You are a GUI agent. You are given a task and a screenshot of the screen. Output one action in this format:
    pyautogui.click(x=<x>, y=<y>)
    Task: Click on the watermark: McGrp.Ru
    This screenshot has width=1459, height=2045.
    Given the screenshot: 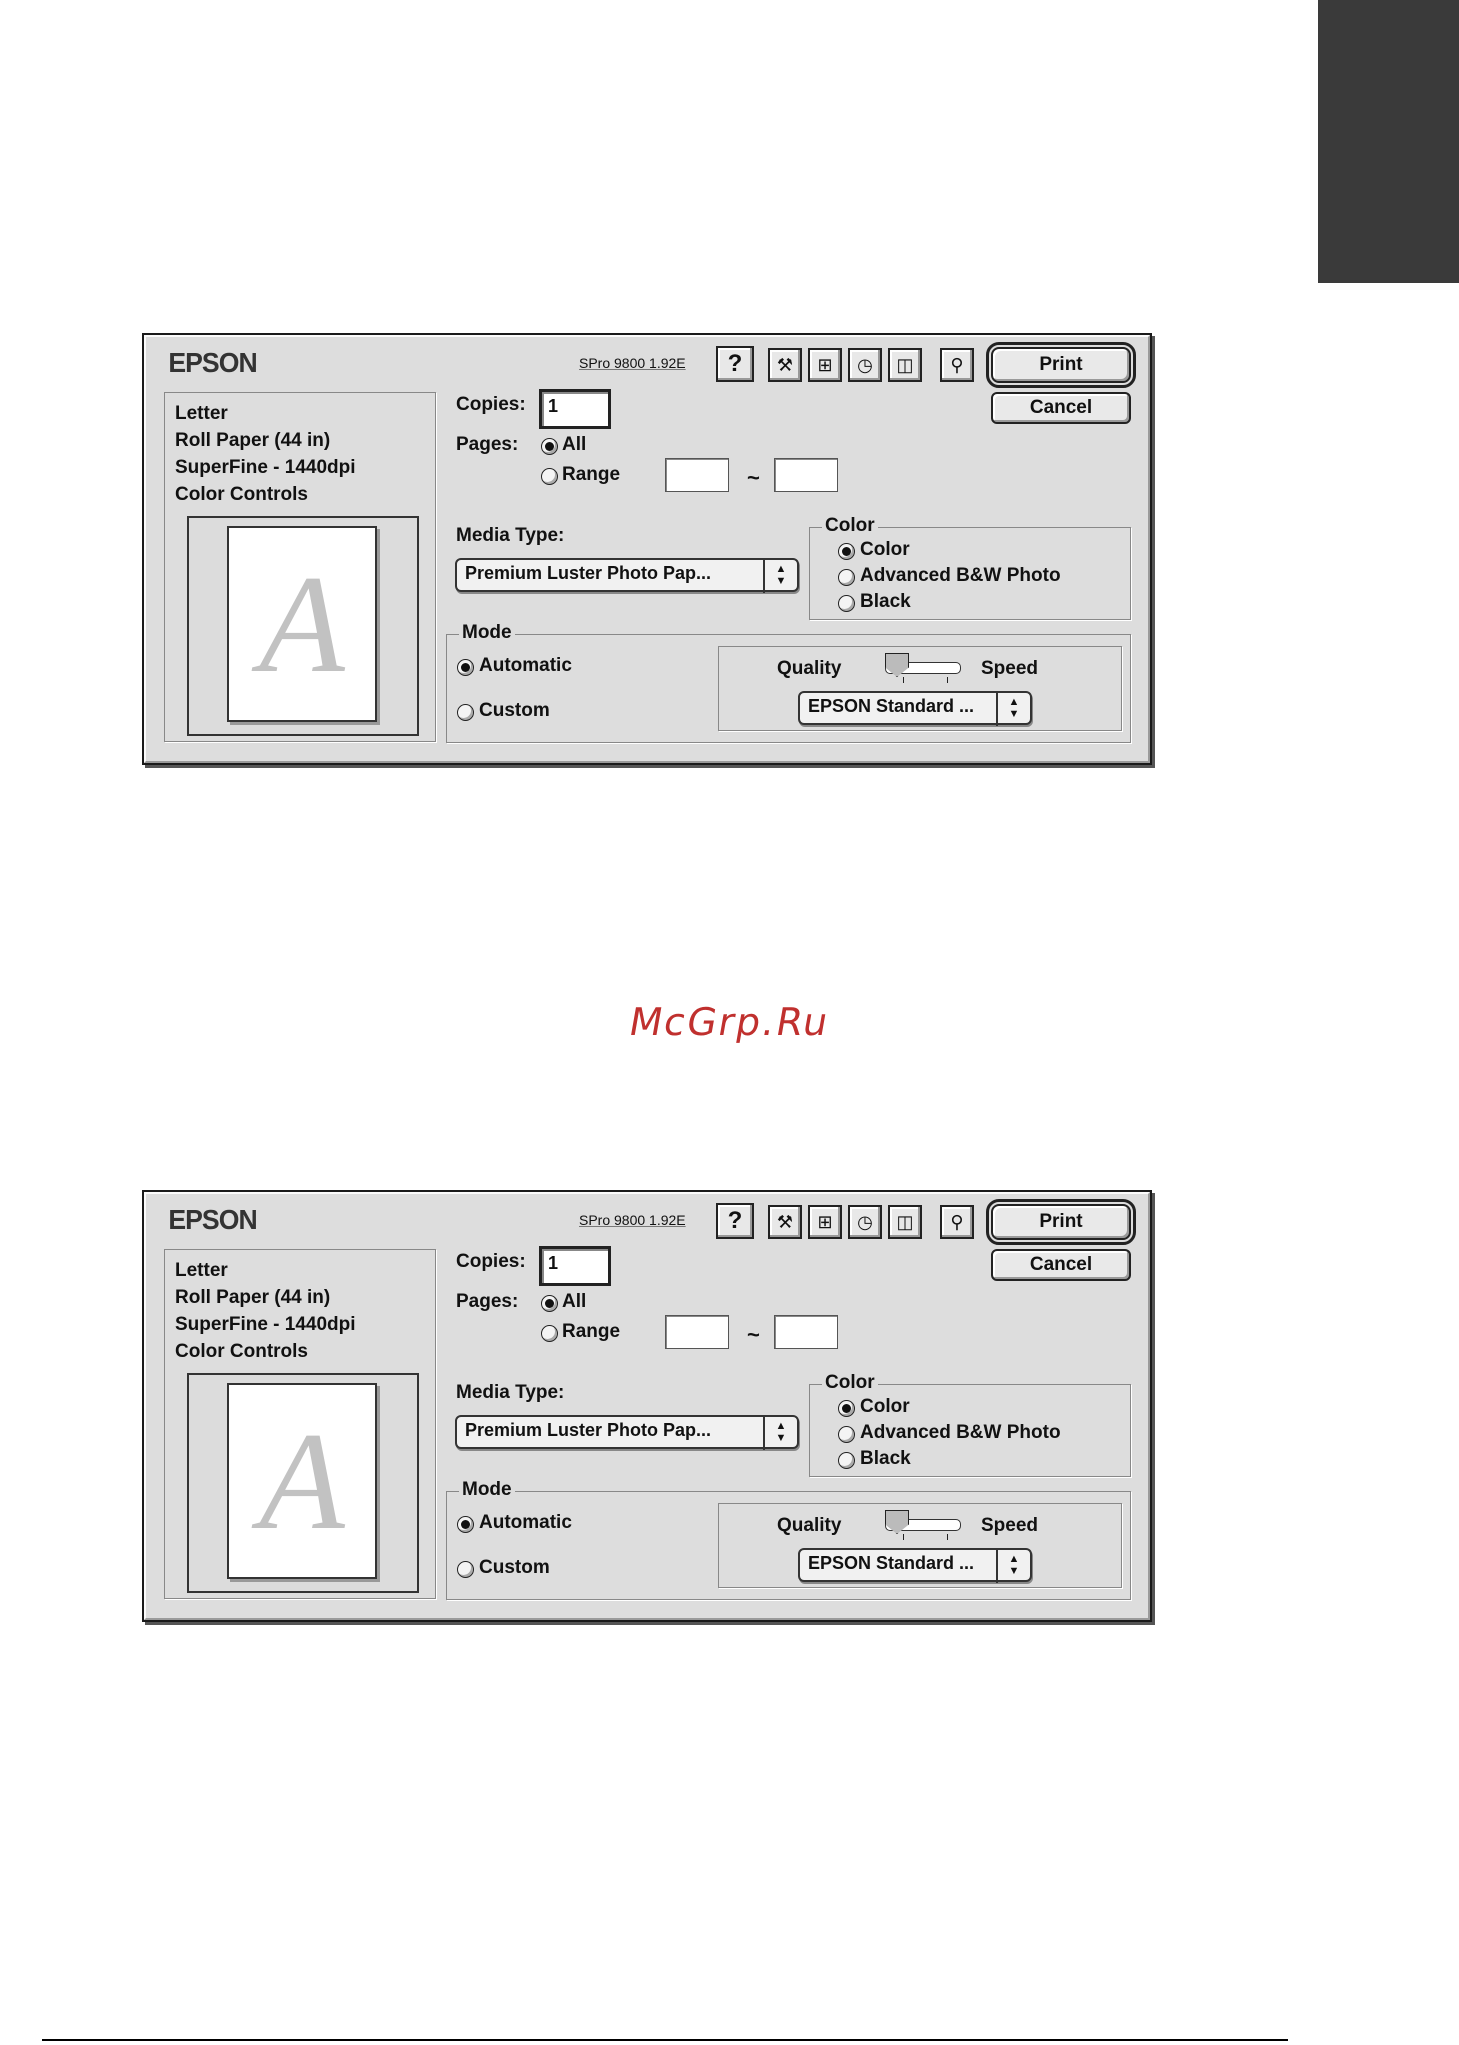 What is the action you would take?
    pyautogui.click(x=729, y=1022)
    